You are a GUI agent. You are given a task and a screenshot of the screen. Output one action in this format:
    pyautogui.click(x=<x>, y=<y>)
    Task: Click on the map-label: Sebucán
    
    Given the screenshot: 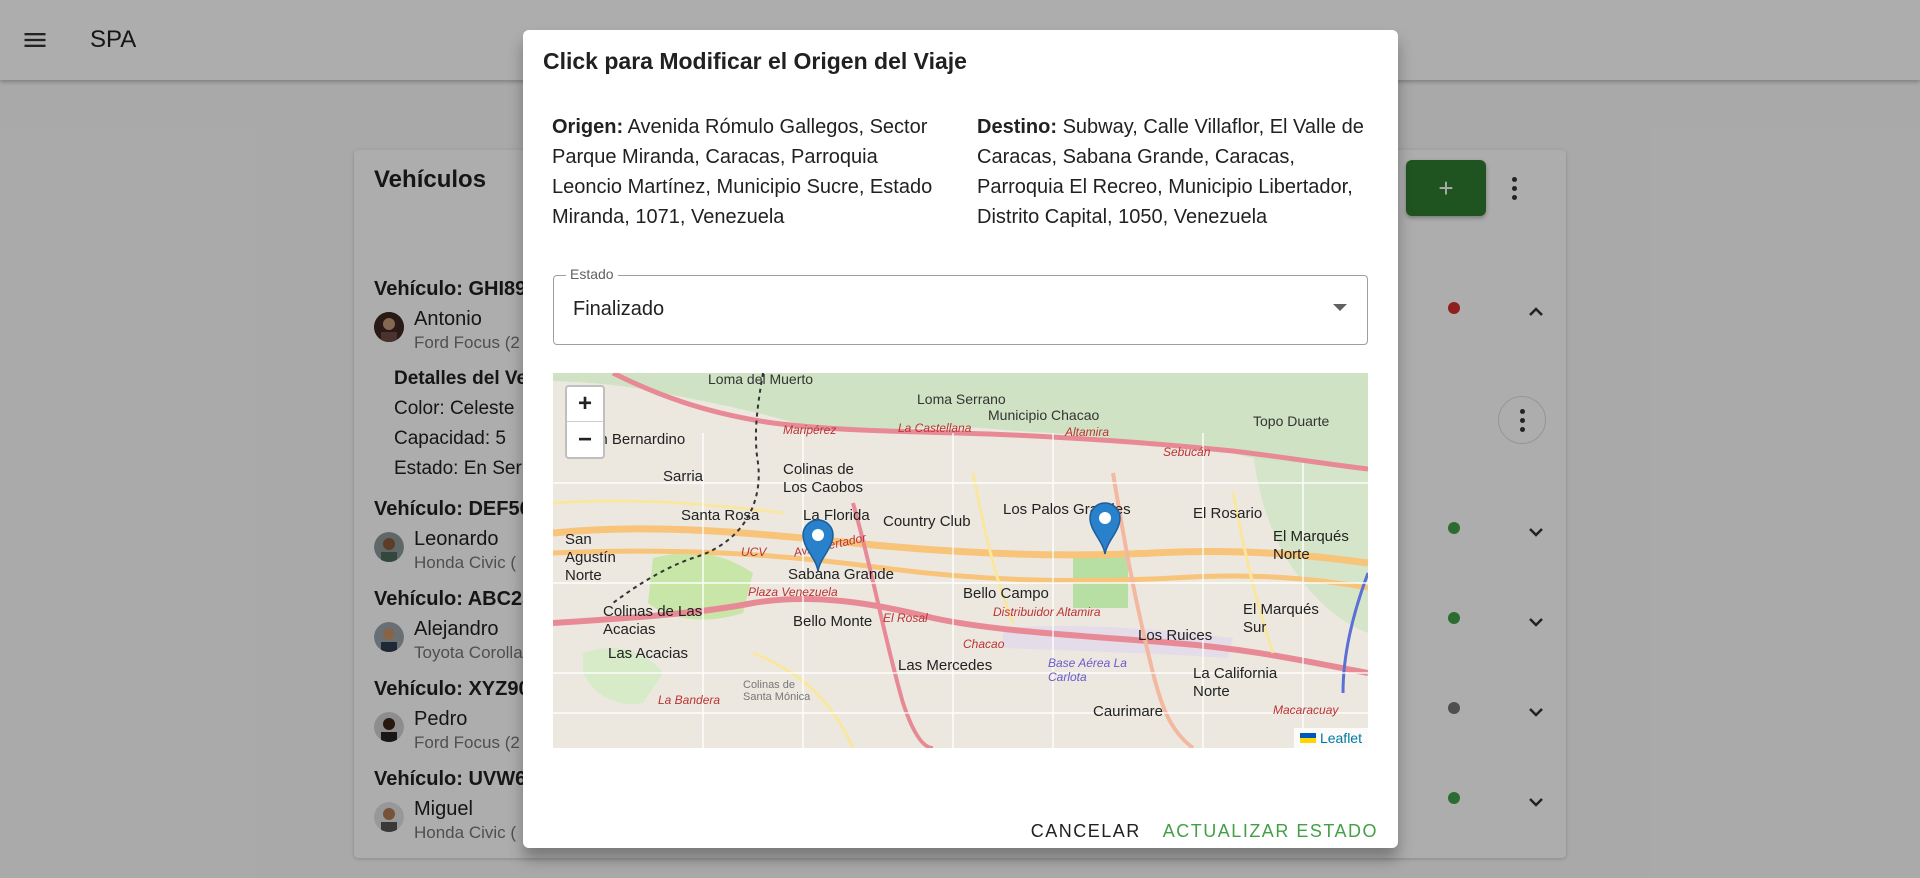 What is the action you would take?
    pyautogui.click(x=1187, y=452)
    